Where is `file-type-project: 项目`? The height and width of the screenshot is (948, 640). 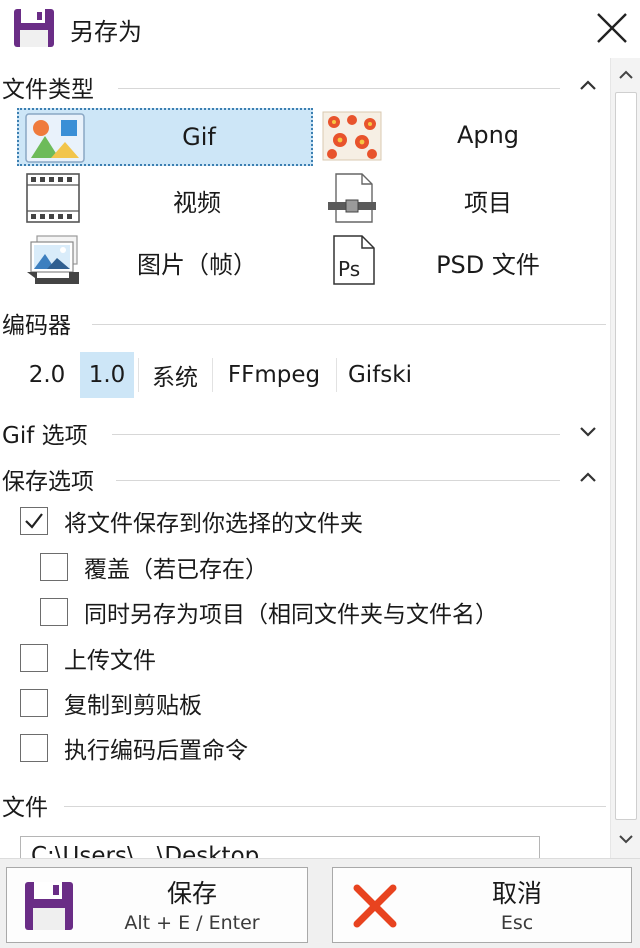 file-type-project: 项目 is located at coordinates (462, 199).